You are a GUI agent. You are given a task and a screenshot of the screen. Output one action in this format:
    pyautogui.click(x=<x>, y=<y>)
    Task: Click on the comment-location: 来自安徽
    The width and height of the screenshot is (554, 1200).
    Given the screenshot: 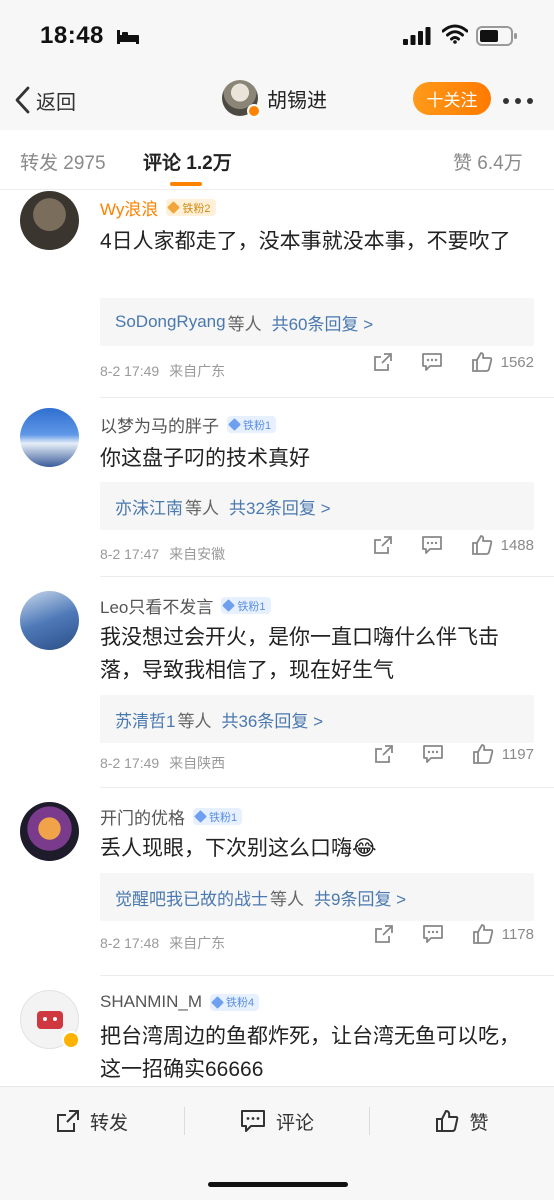 What is the action you would take?
    pyautogui.click(x=197, y=554)
    